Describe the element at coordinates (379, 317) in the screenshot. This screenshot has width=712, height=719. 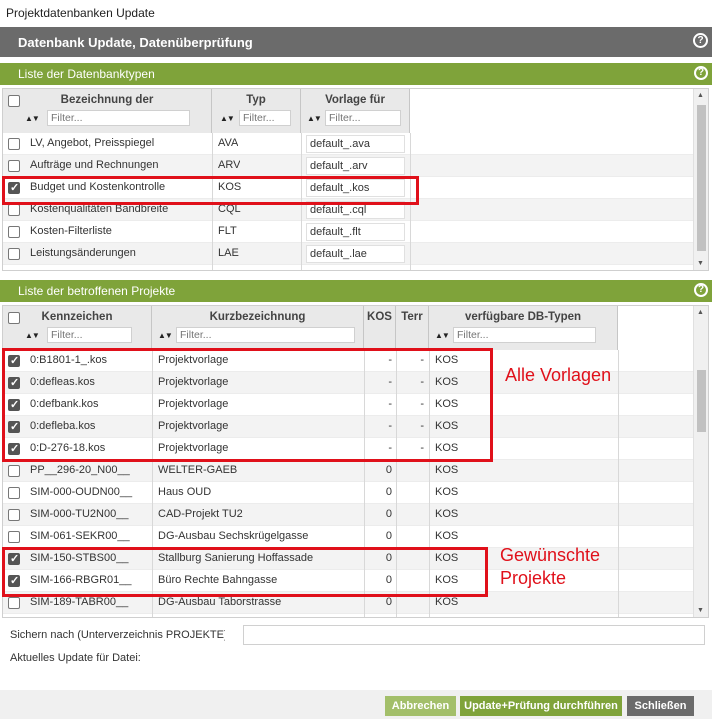
I see `column-title: KOS` at that location.